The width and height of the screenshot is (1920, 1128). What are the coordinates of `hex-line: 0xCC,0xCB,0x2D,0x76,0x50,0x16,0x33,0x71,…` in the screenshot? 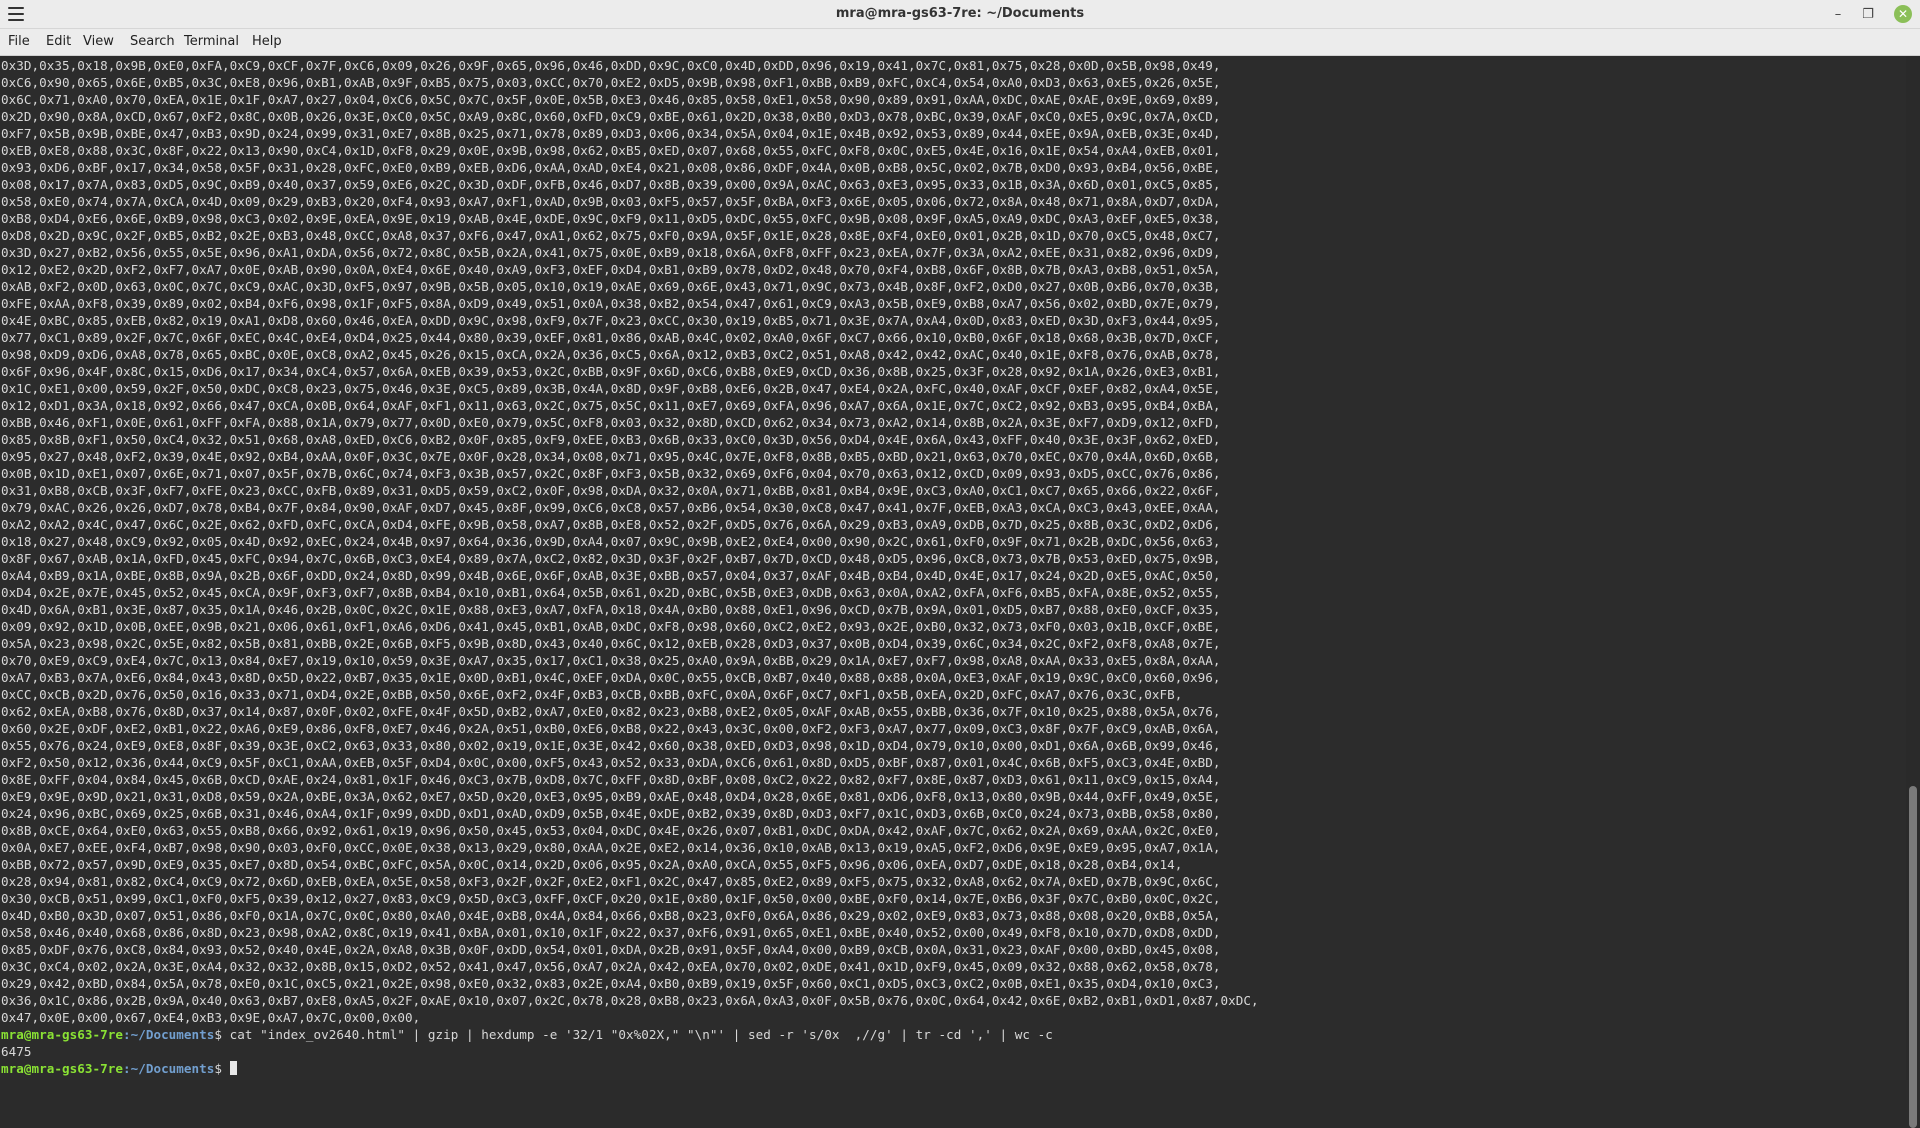 It's located at (592, 694).